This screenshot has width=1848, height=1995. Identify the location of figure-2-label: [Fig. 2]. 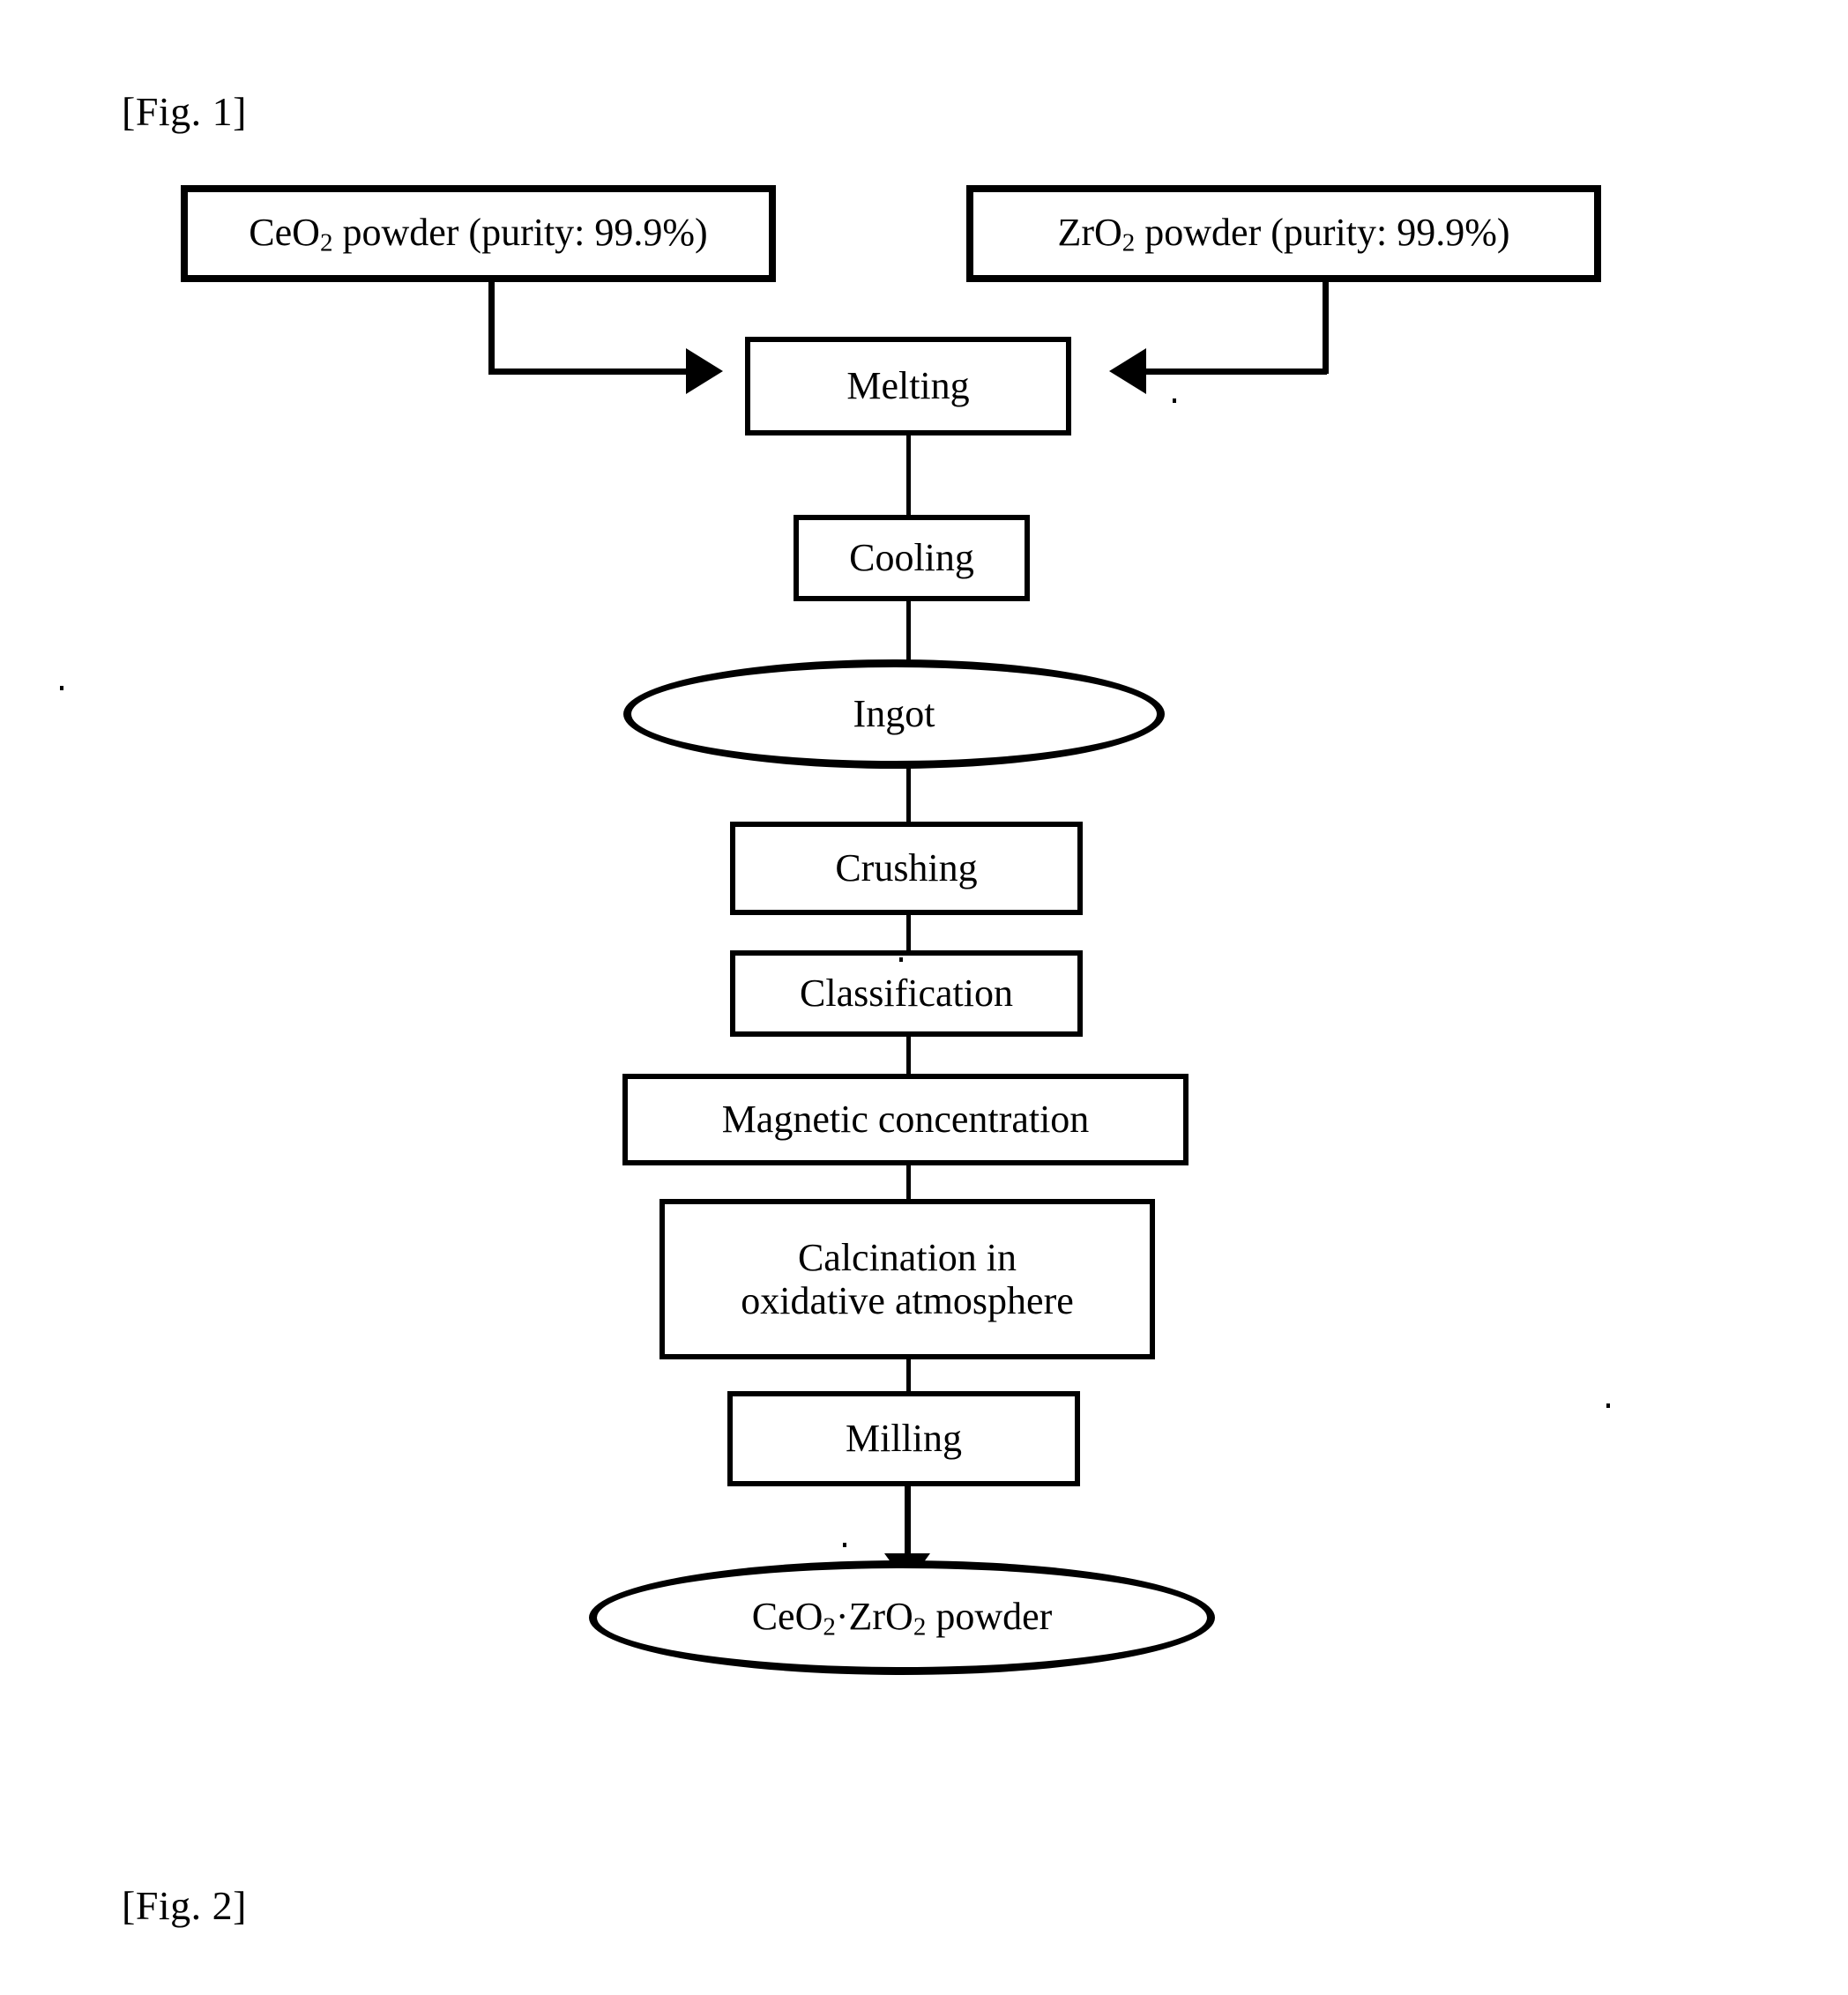
(184, 1905).